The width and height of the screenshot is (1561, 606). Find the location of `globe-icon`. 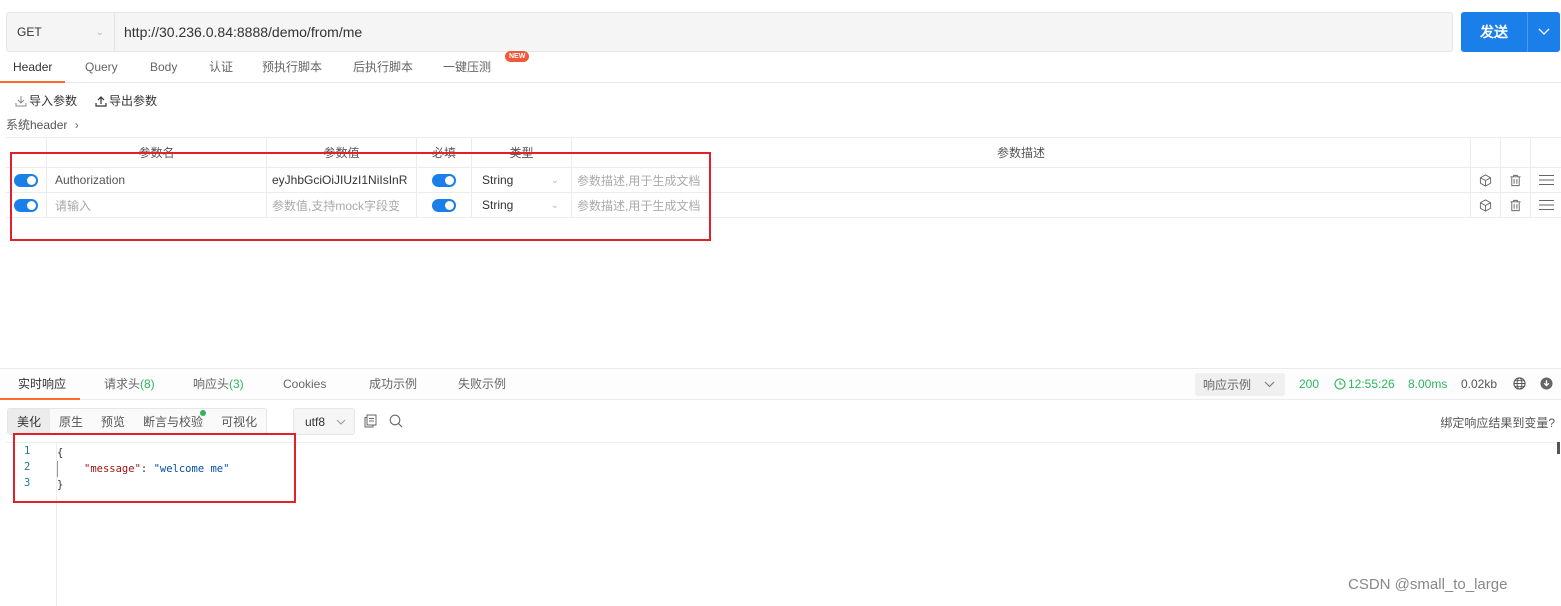

globe-icon is located at coordinates (1519, 383).